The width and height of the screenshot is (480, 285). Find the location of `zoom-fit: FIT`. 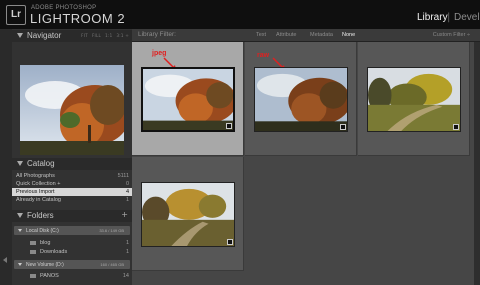

zoom-fit: FIT is located at coordinates (84, 35).